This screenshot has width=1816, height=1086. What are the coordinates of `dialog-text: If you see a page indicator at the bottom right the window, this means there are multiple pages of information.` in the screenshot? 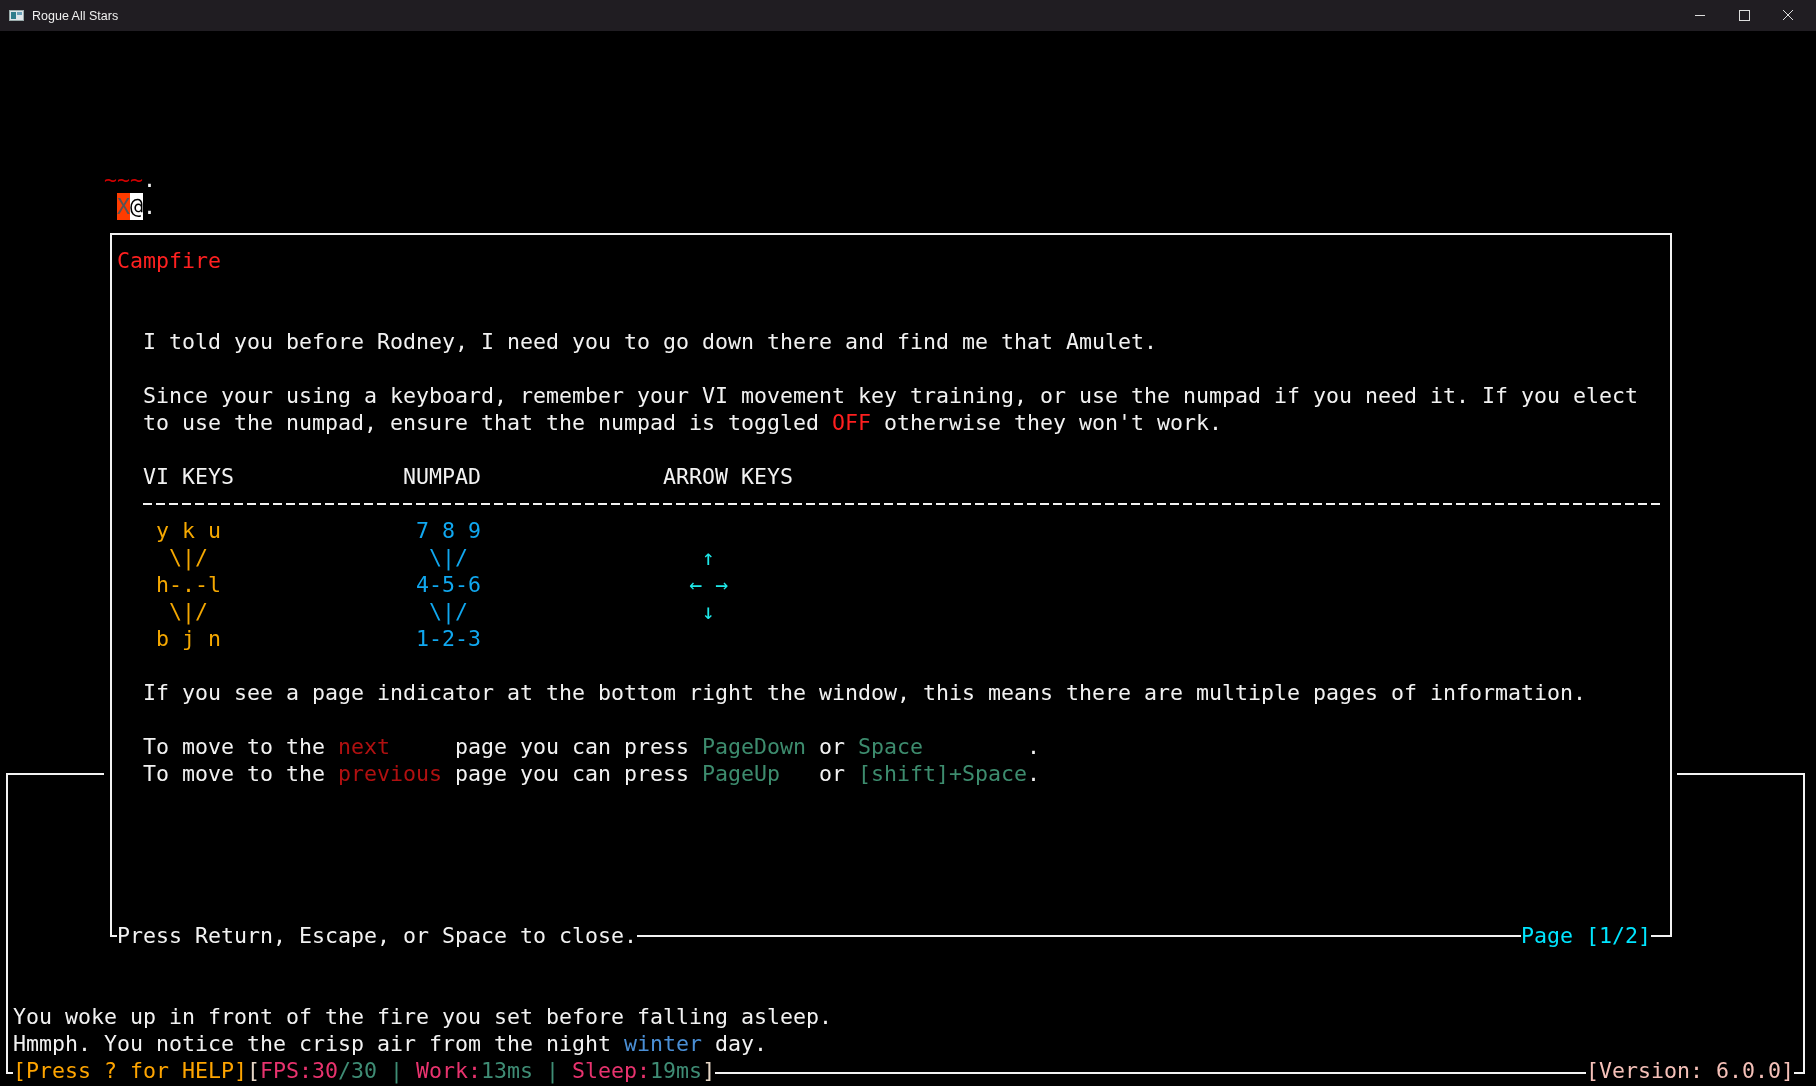 It's located at (865, 692).